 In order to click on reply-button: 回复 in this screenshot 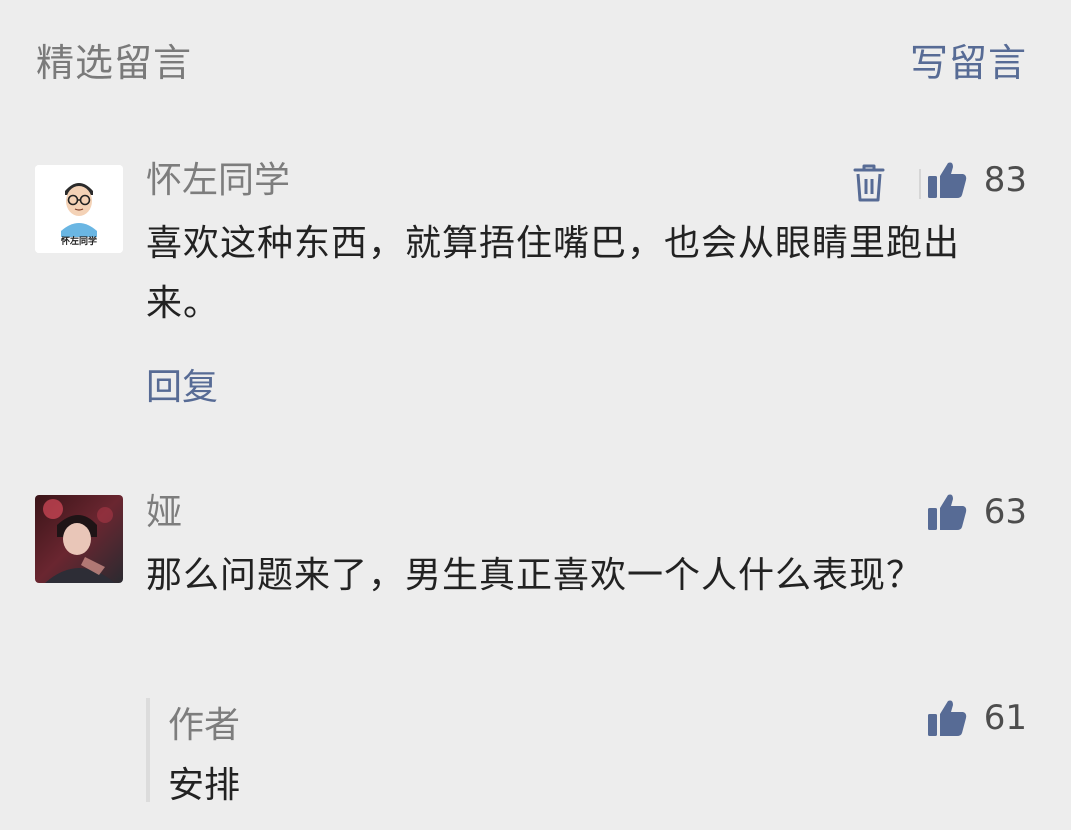, I will do `click(182, 384)`.